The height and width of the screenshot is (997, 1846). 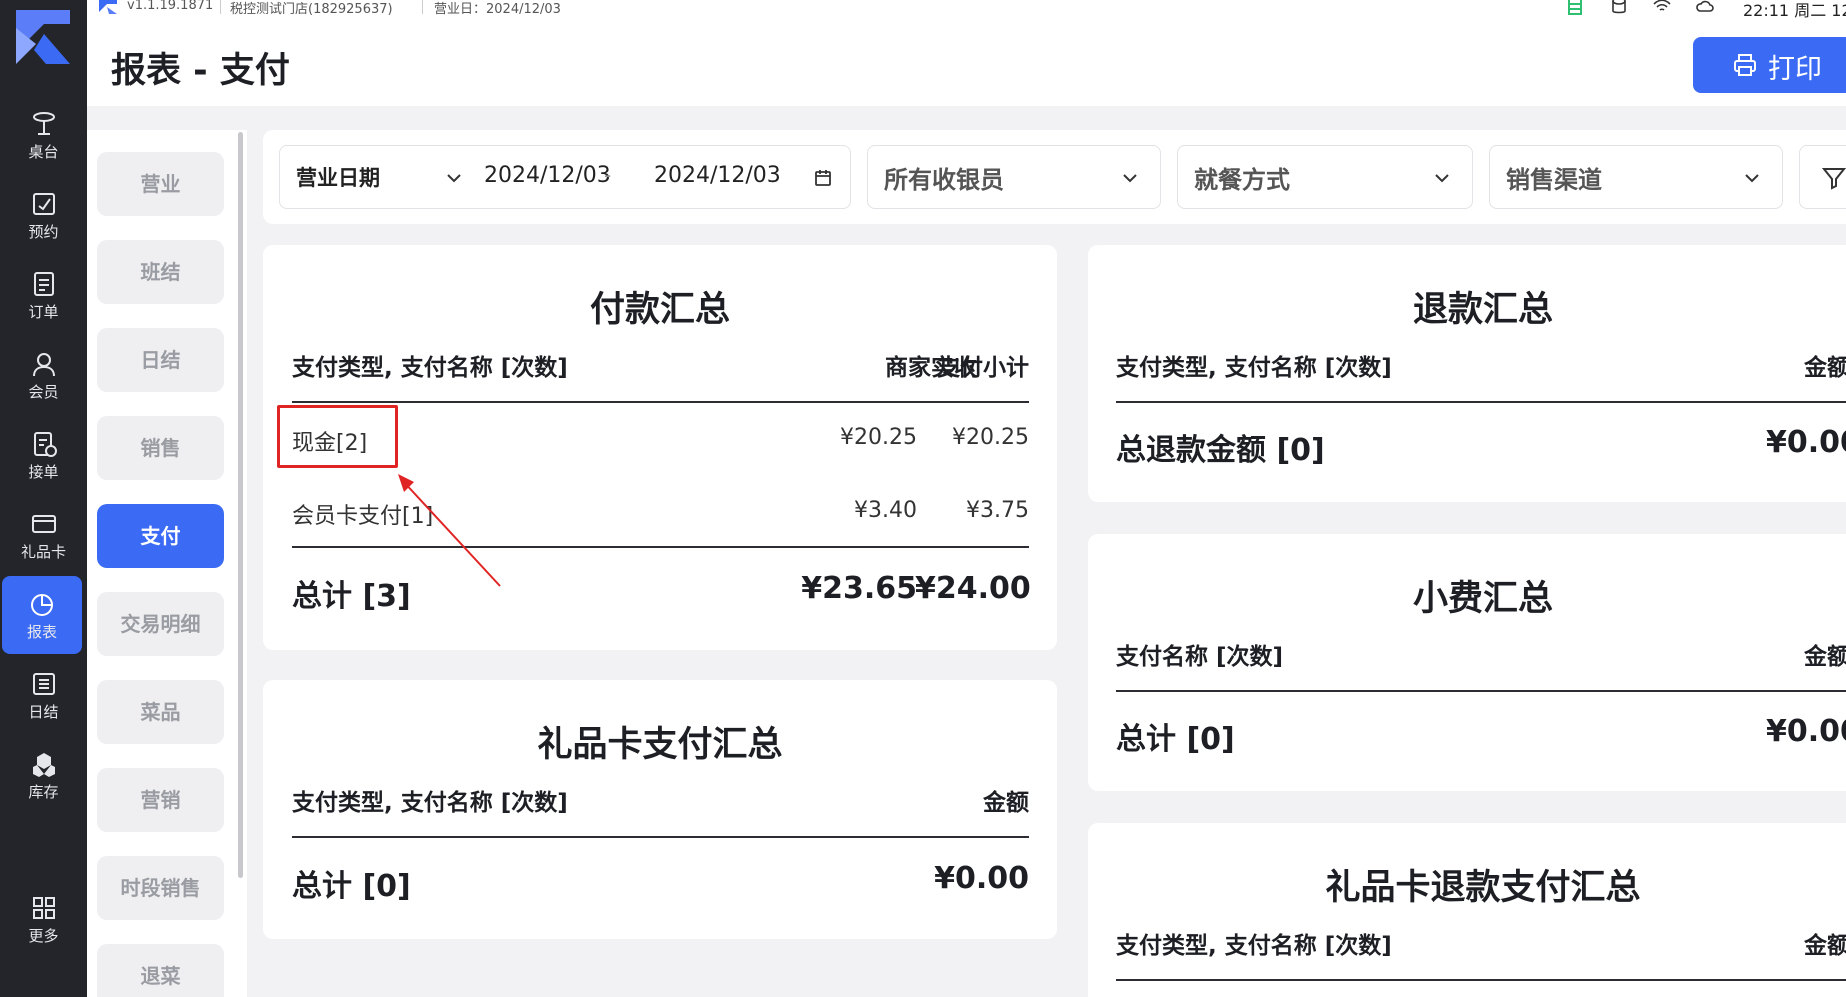 What do you see at coordinates (1483, 888) in the screenshot?
I see `giftcard-refund-summary-title: 礼品卡退款支付汇总` at bounding box center [1483, 888].